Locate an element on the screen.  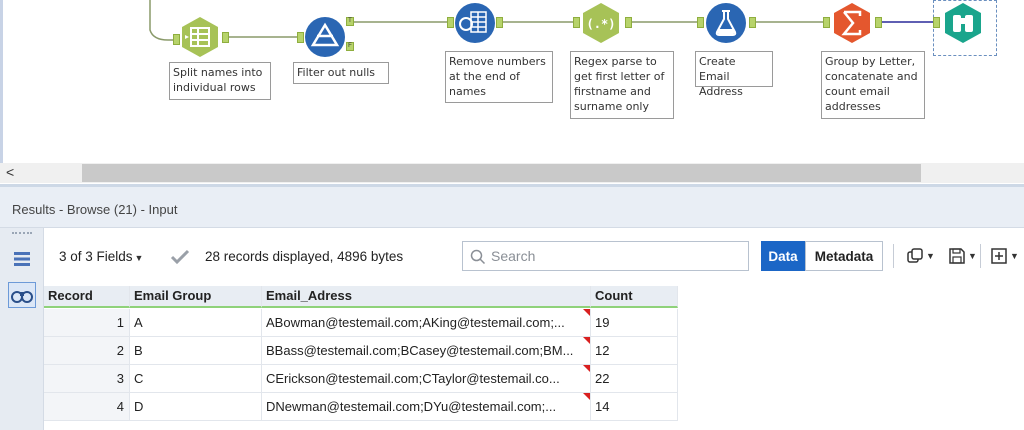
regex-input-anchor is located at coordinates (576, 22).